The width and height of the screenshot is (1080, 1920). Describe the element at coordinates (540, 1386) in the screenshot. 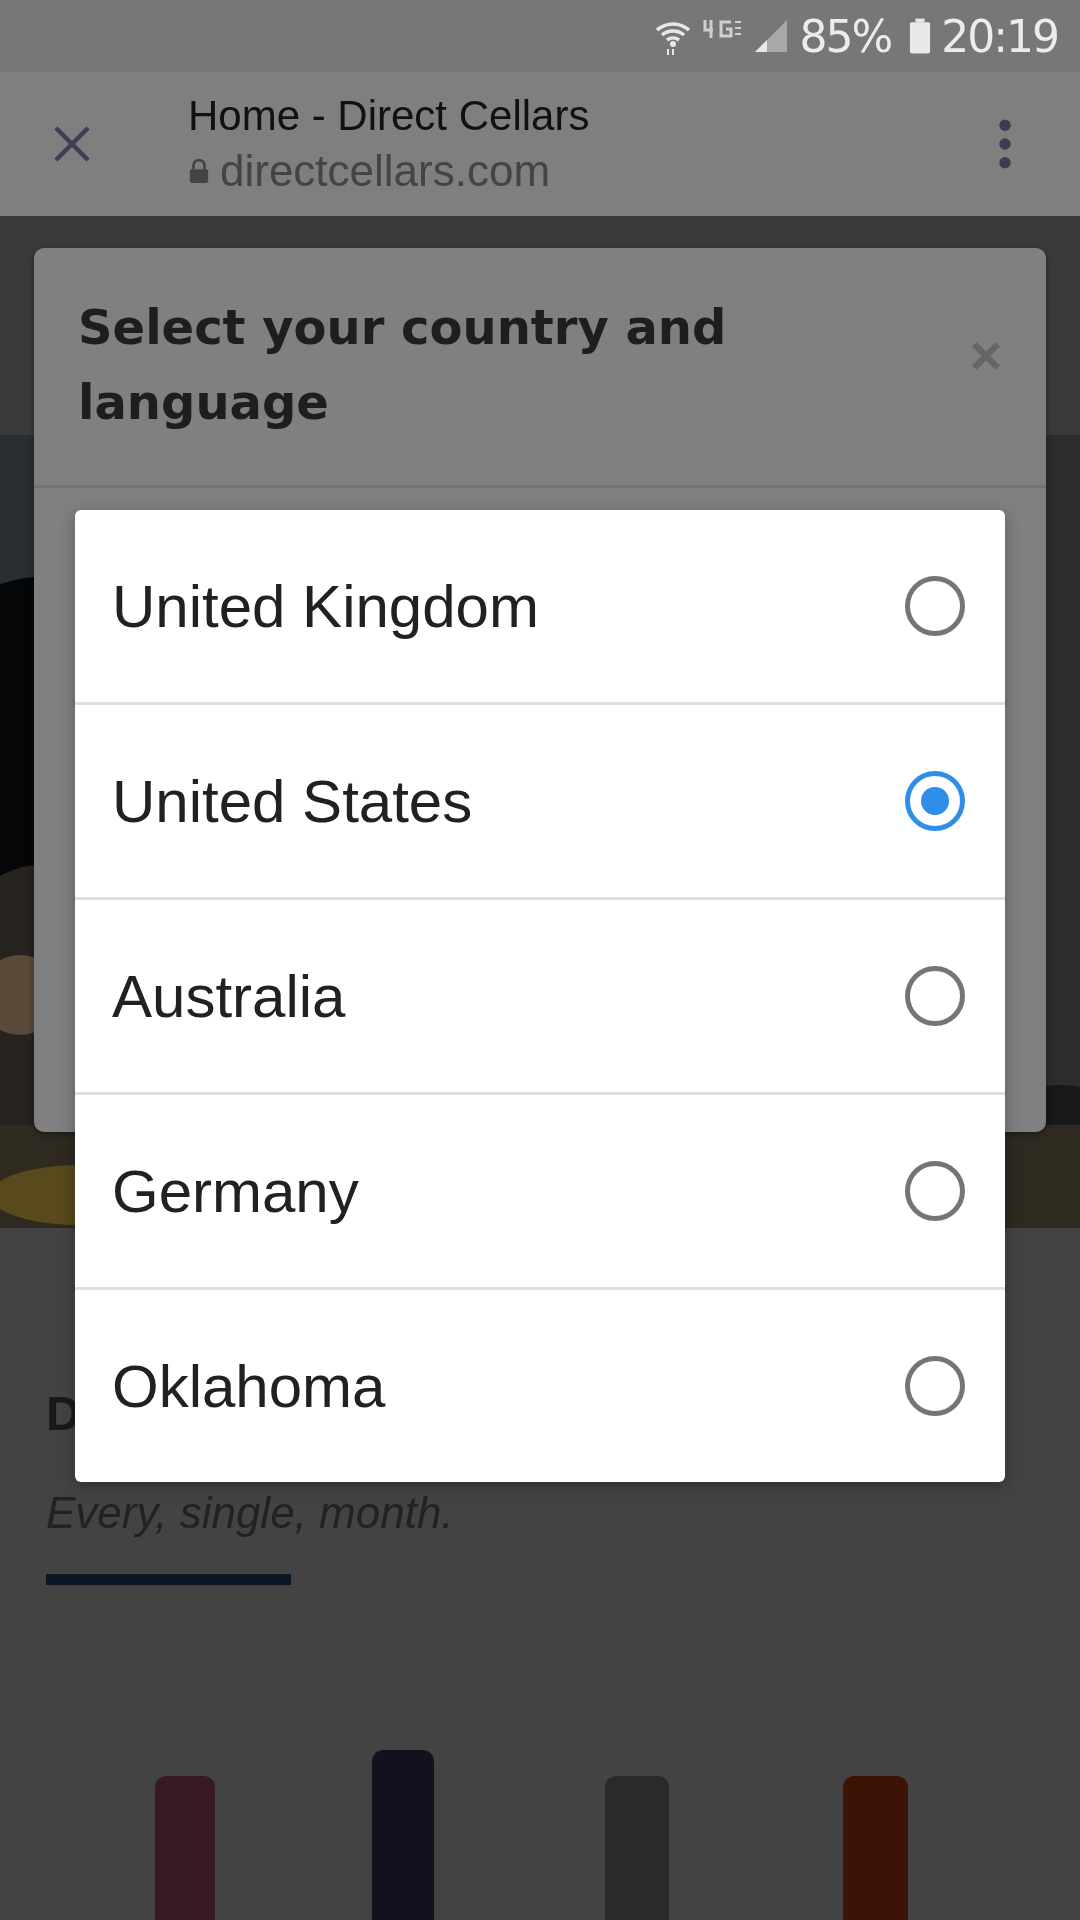

I see `country-option: Oklahoma` at that location.